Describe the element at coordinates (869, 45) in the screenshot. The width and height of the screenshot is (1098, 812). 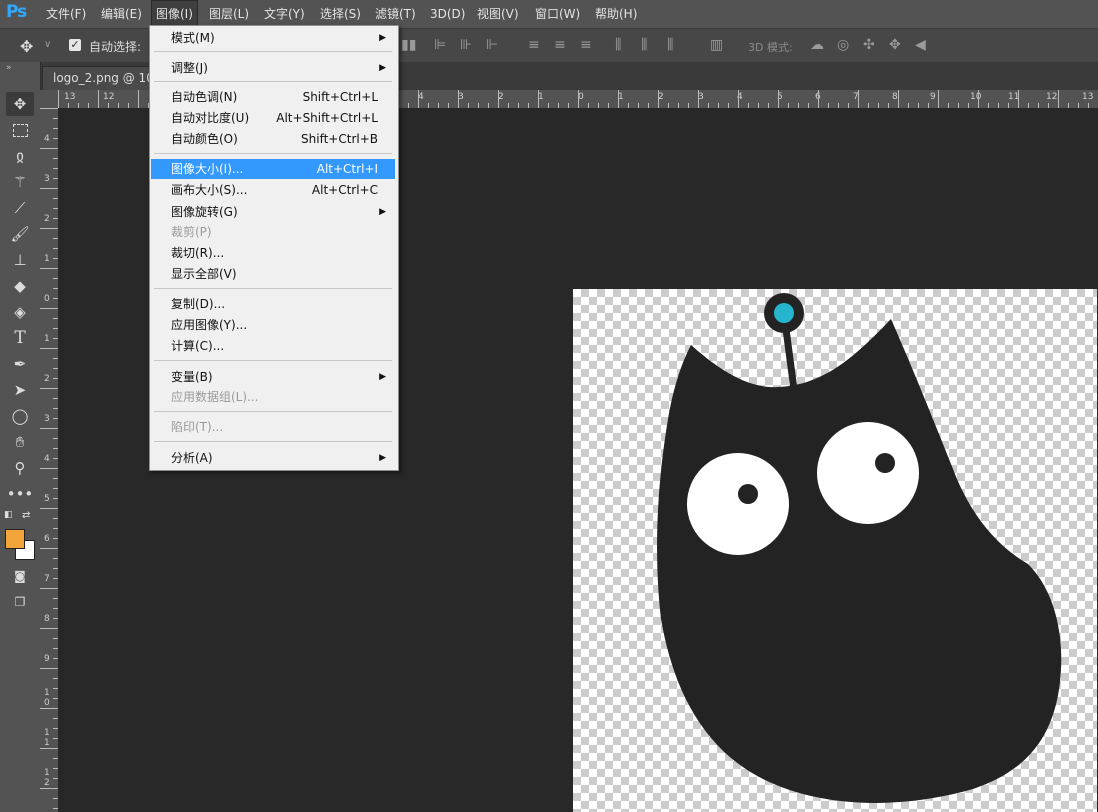
I see `drag-3d-icon: ✣` at that location.